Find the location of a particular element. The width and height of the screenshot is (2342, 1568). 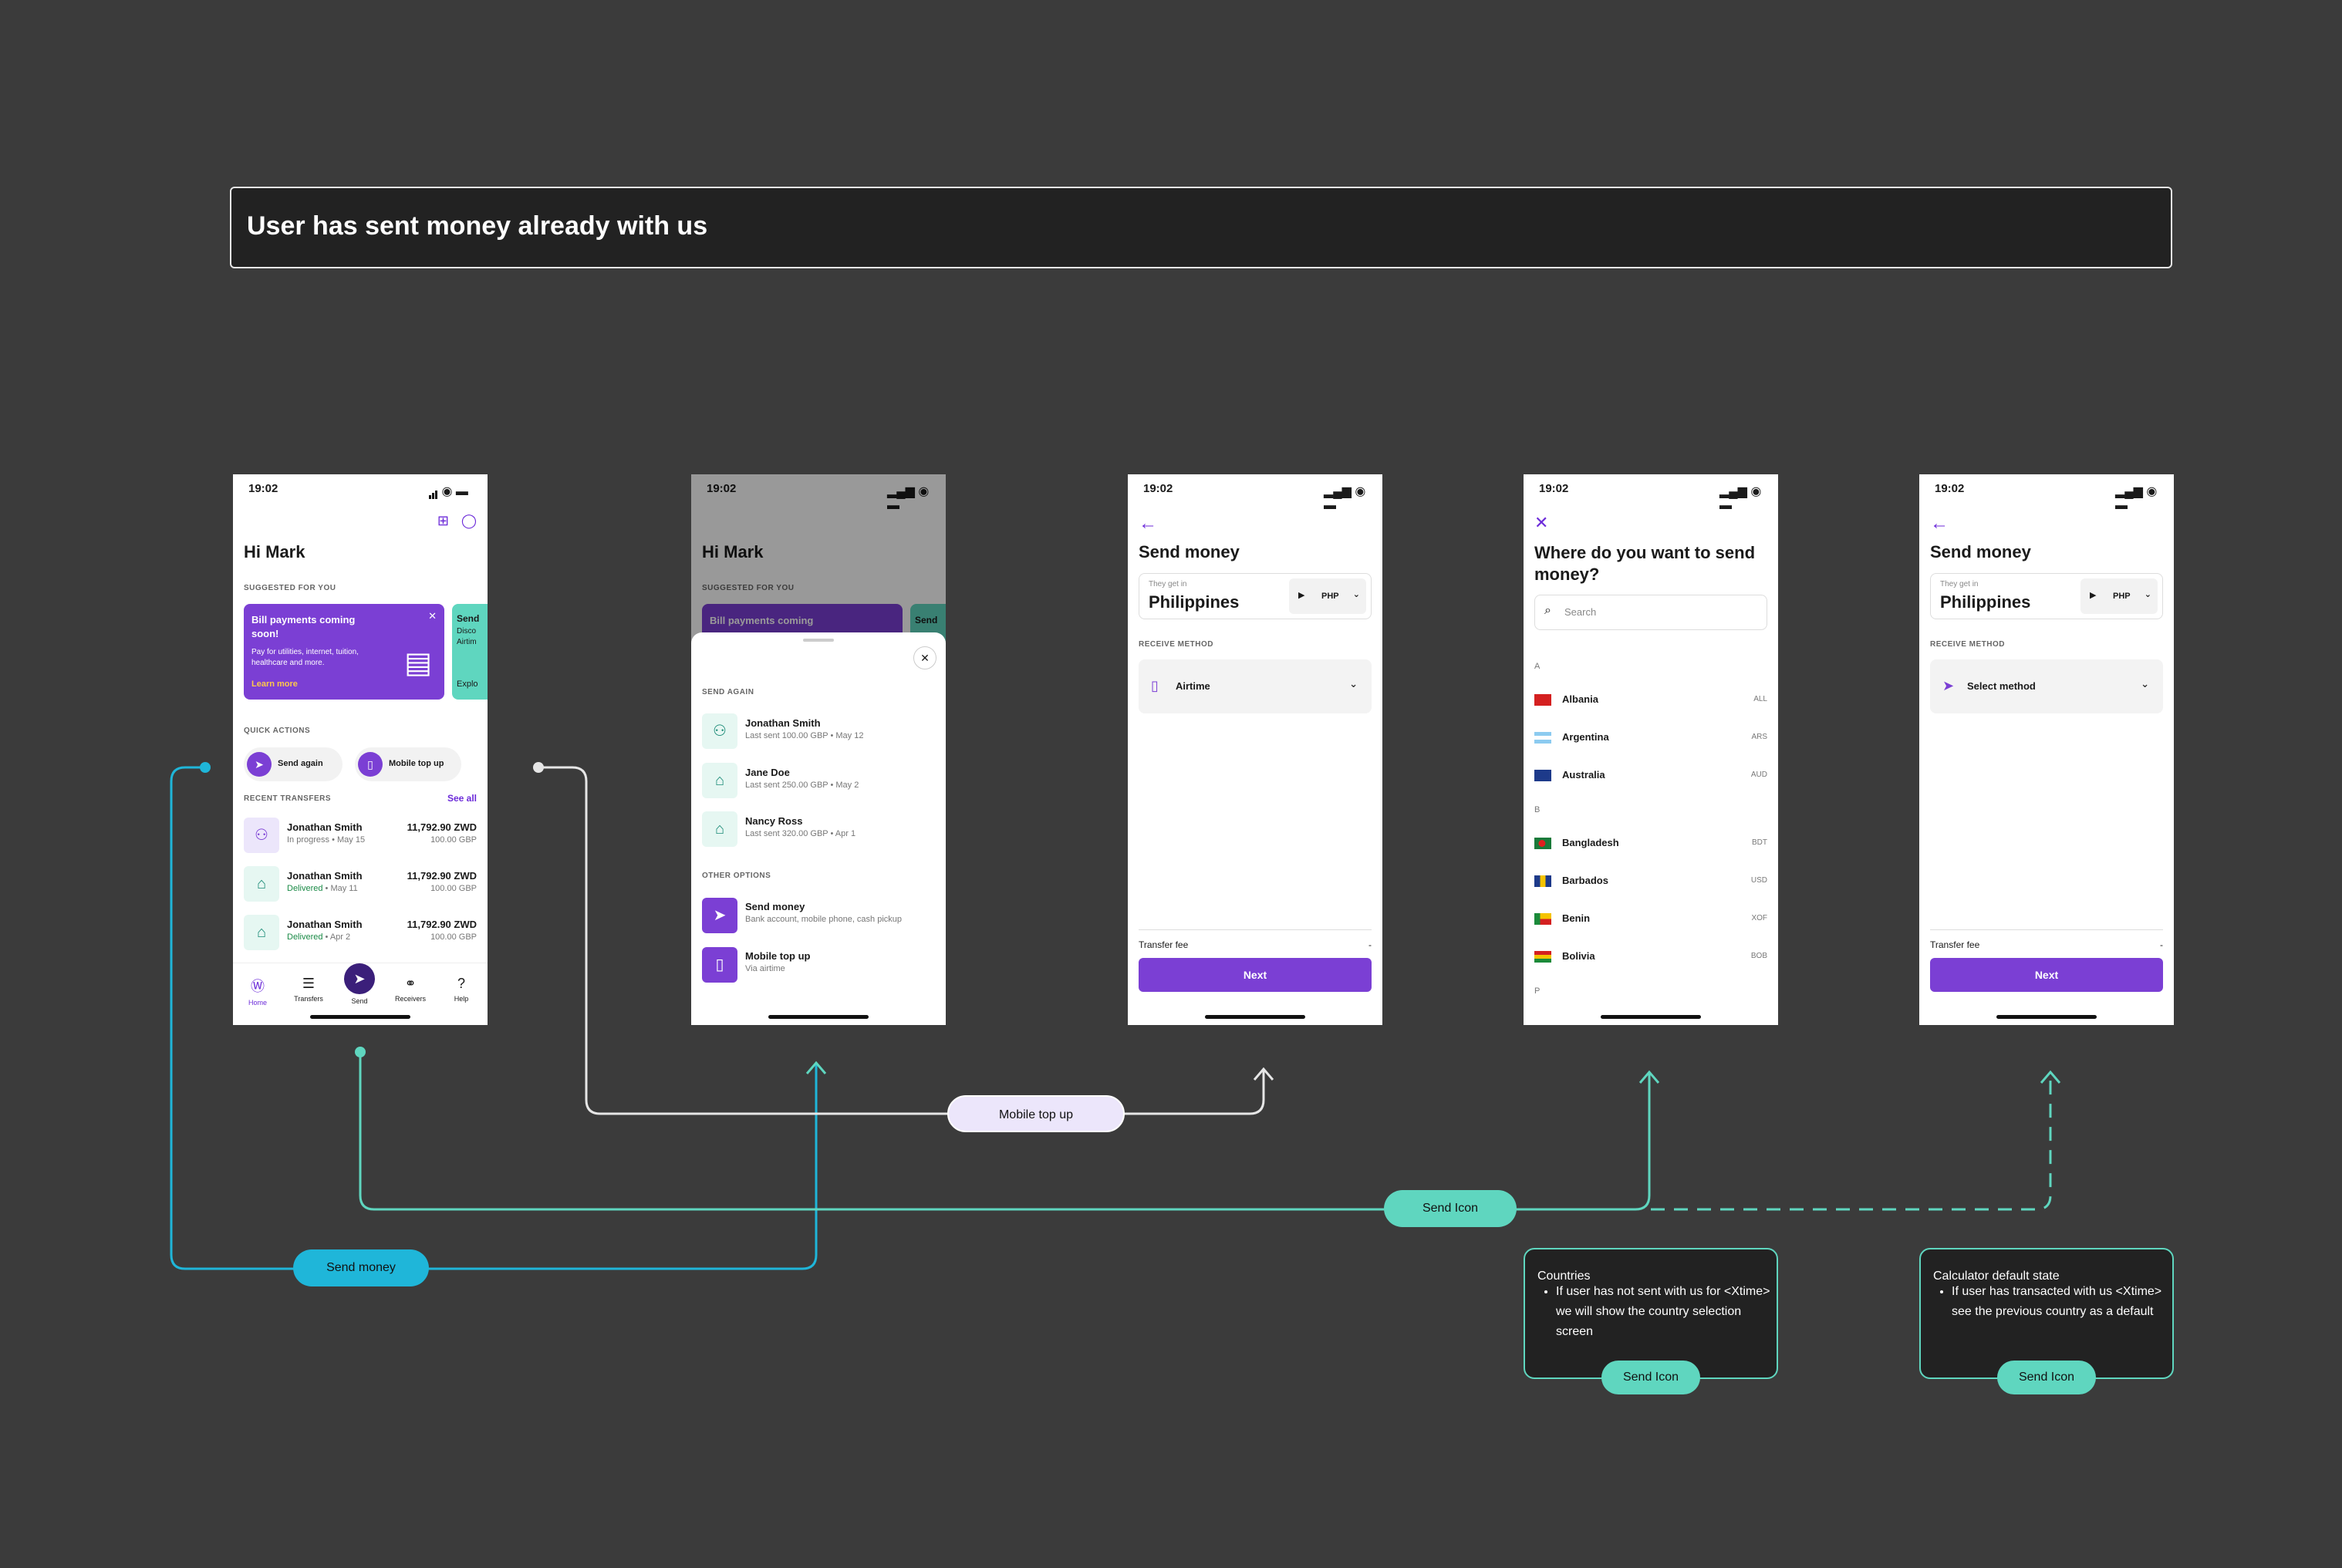

countries-note-tag: Send Icon is located at coordinates (1650, 1377).